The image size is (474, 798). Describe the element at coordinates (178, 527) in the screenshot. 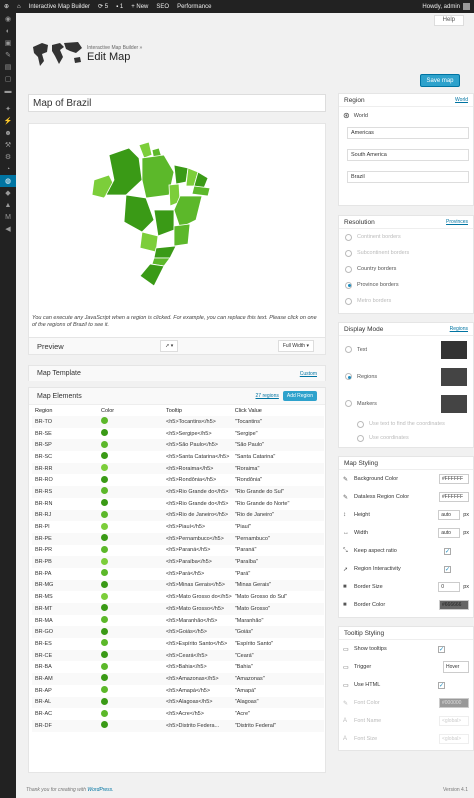

I see `table-row: BR-PI <h5>Piauí</h5> "Piauí"` at that location.